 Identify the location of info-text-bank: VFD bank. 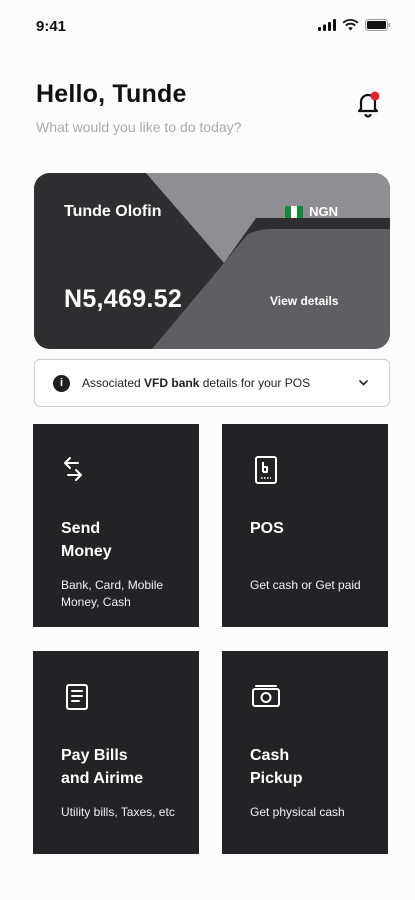
(172, 383).